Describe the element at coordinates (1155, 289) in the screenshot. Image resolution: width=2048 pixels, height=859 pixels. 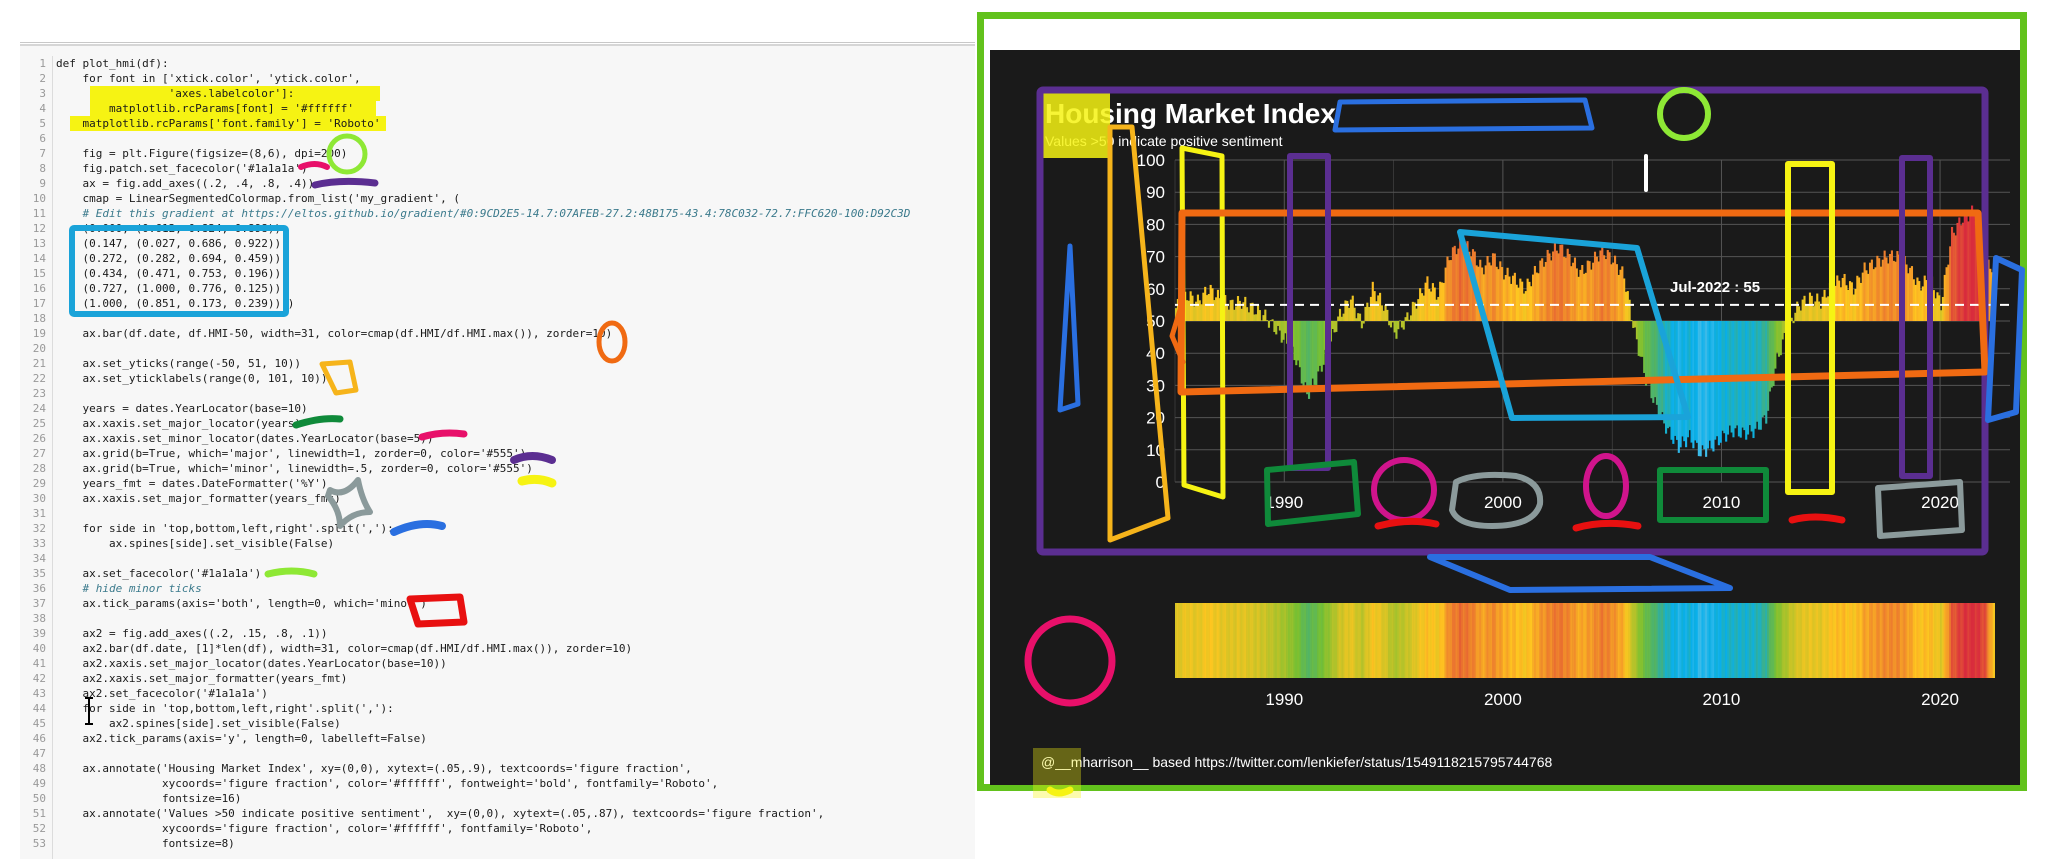
I see `y-tick-label: 60` at that location.